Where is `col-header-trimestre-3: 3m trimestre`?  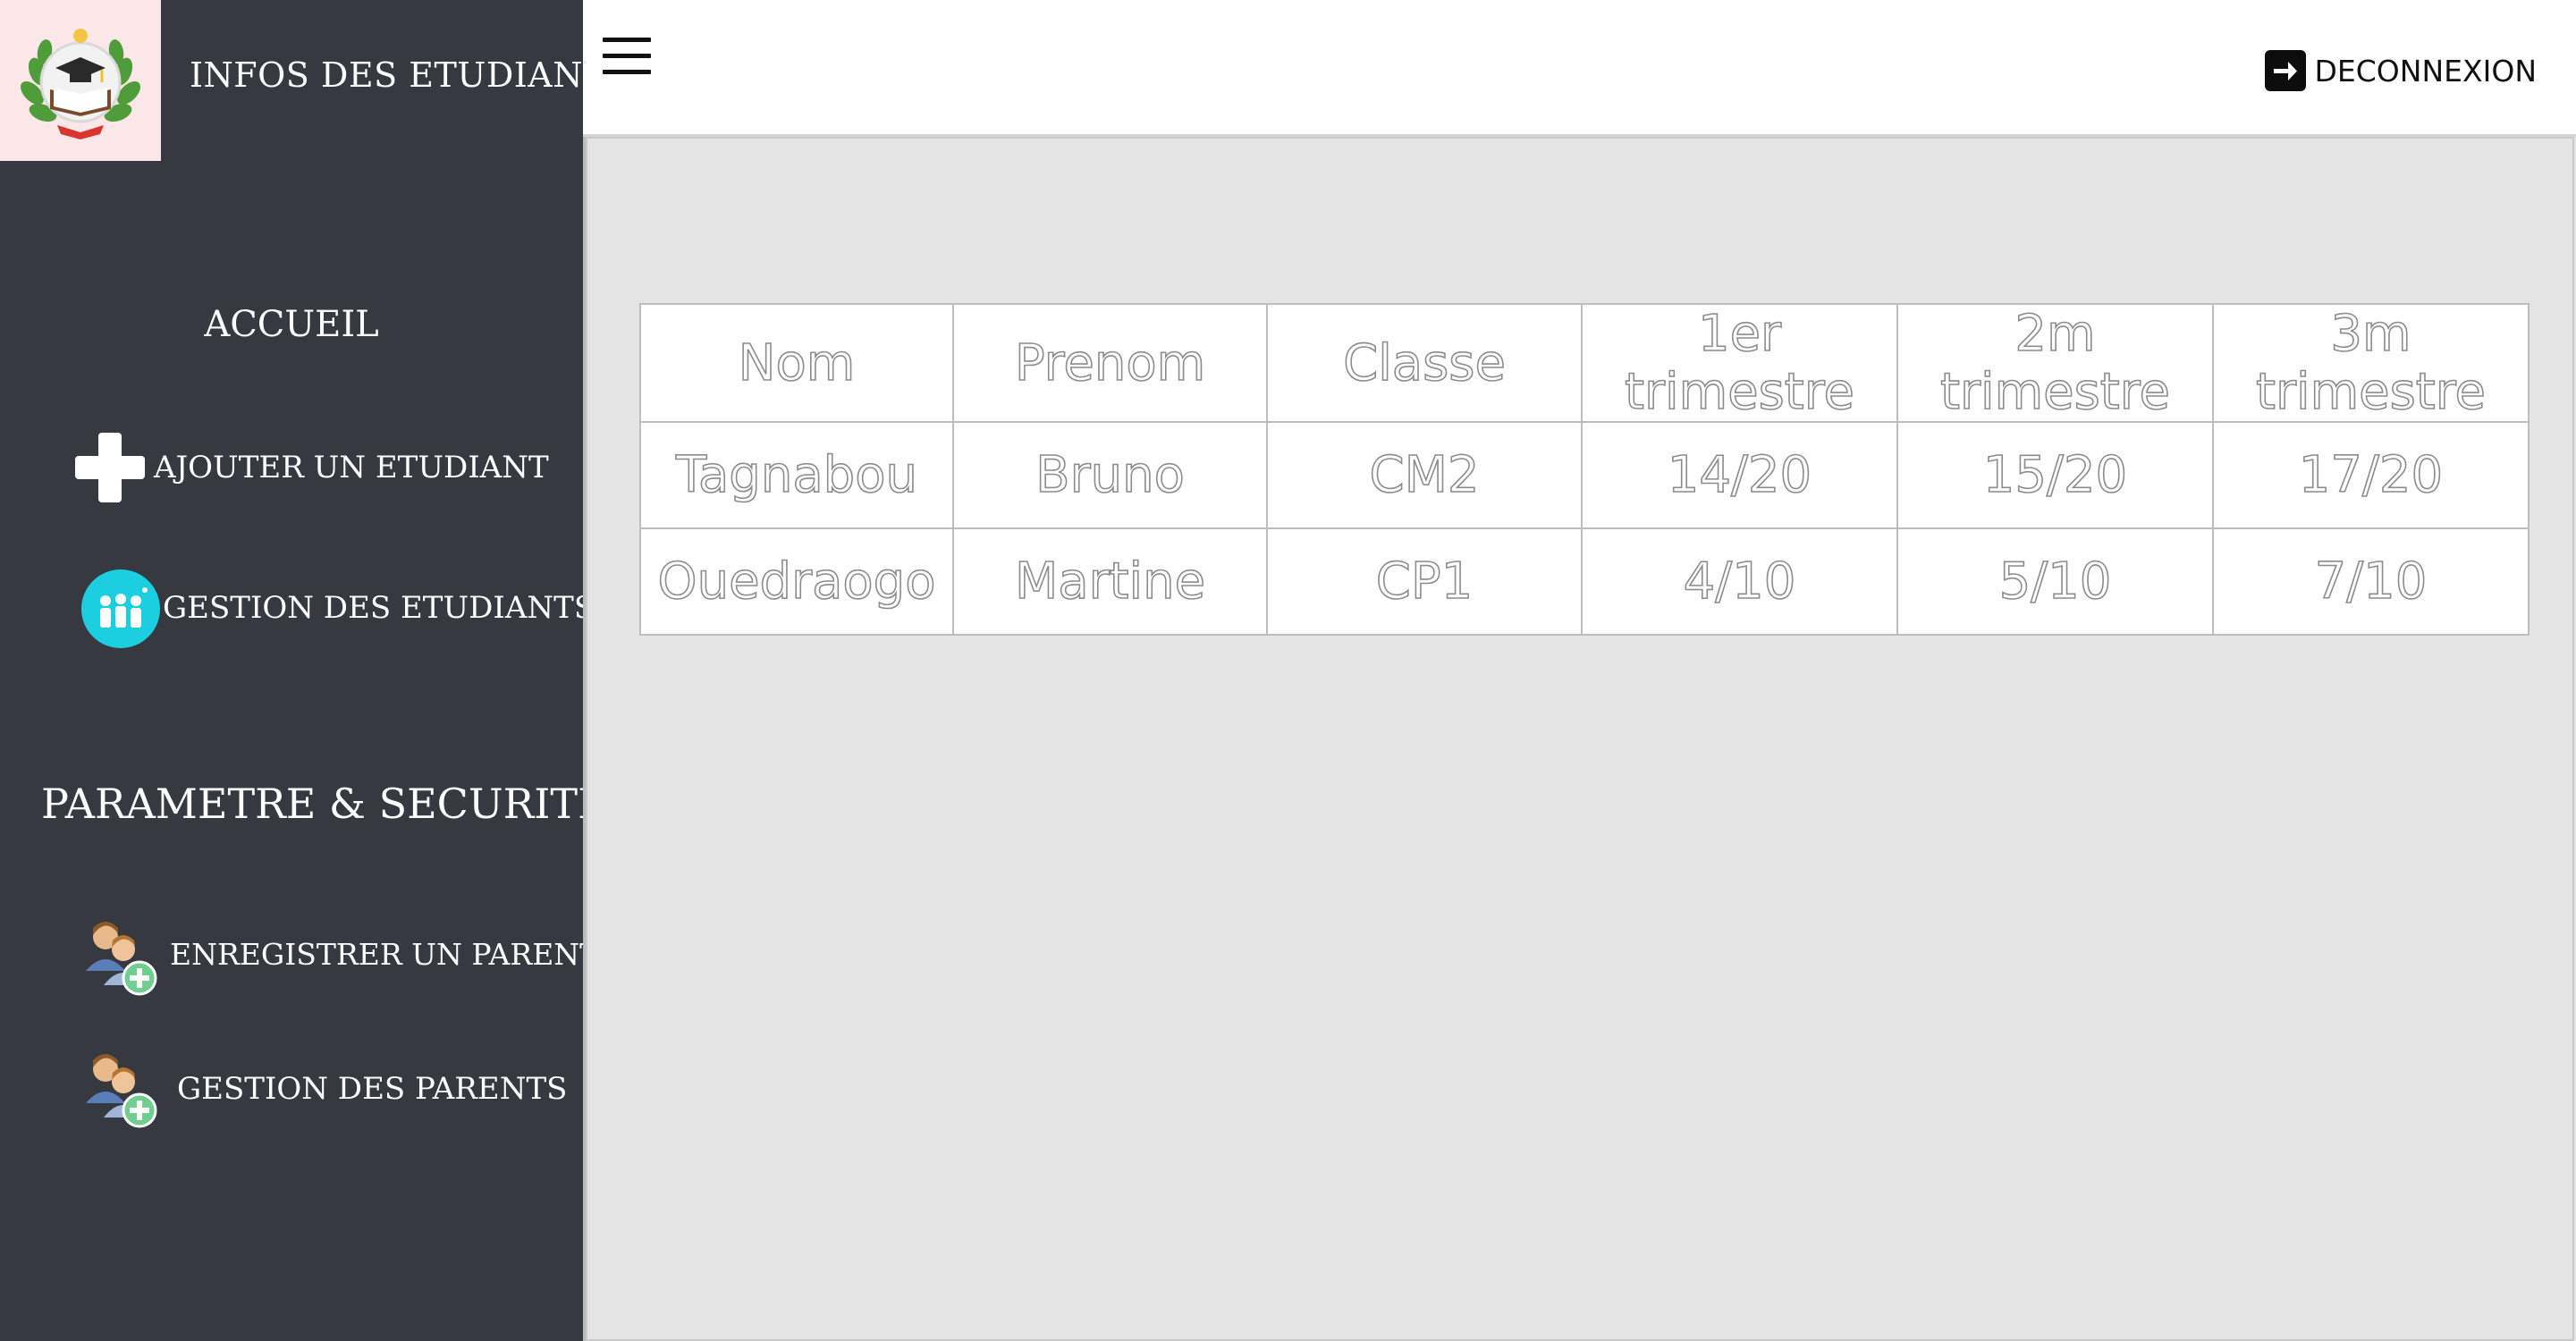 col-header-trimestre-3: 3m trimestre is located at coordinates (2371, 363).